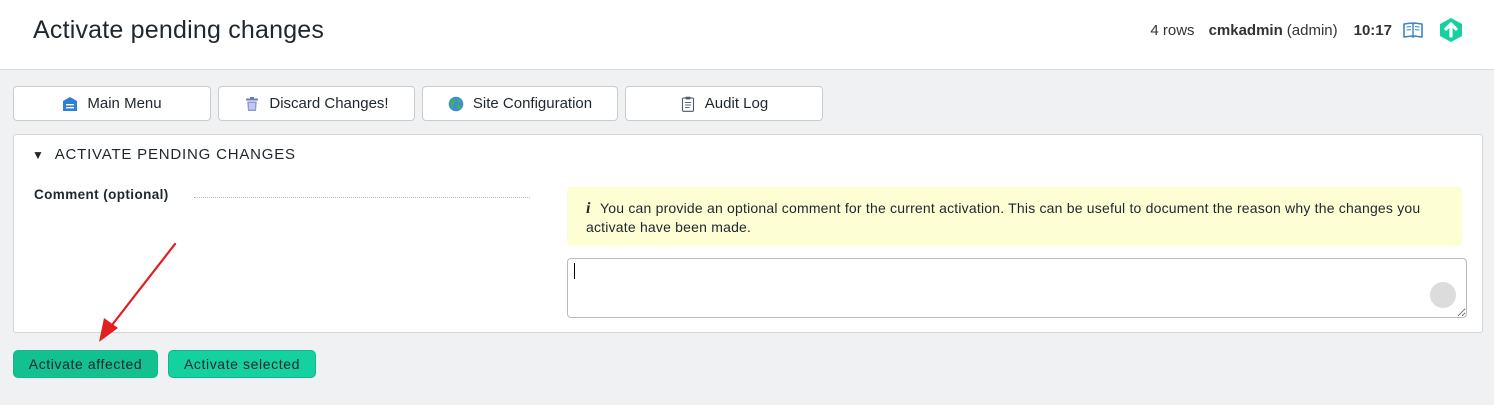  I want to click on checkmk-logo-icon, so click(1451, 30).